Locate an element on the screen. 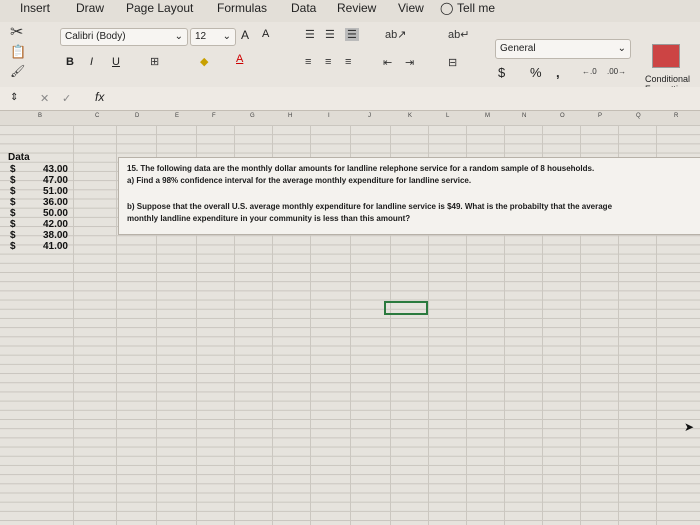  merge-cells-icon: ⊟ is located at coordinates (452, 62).